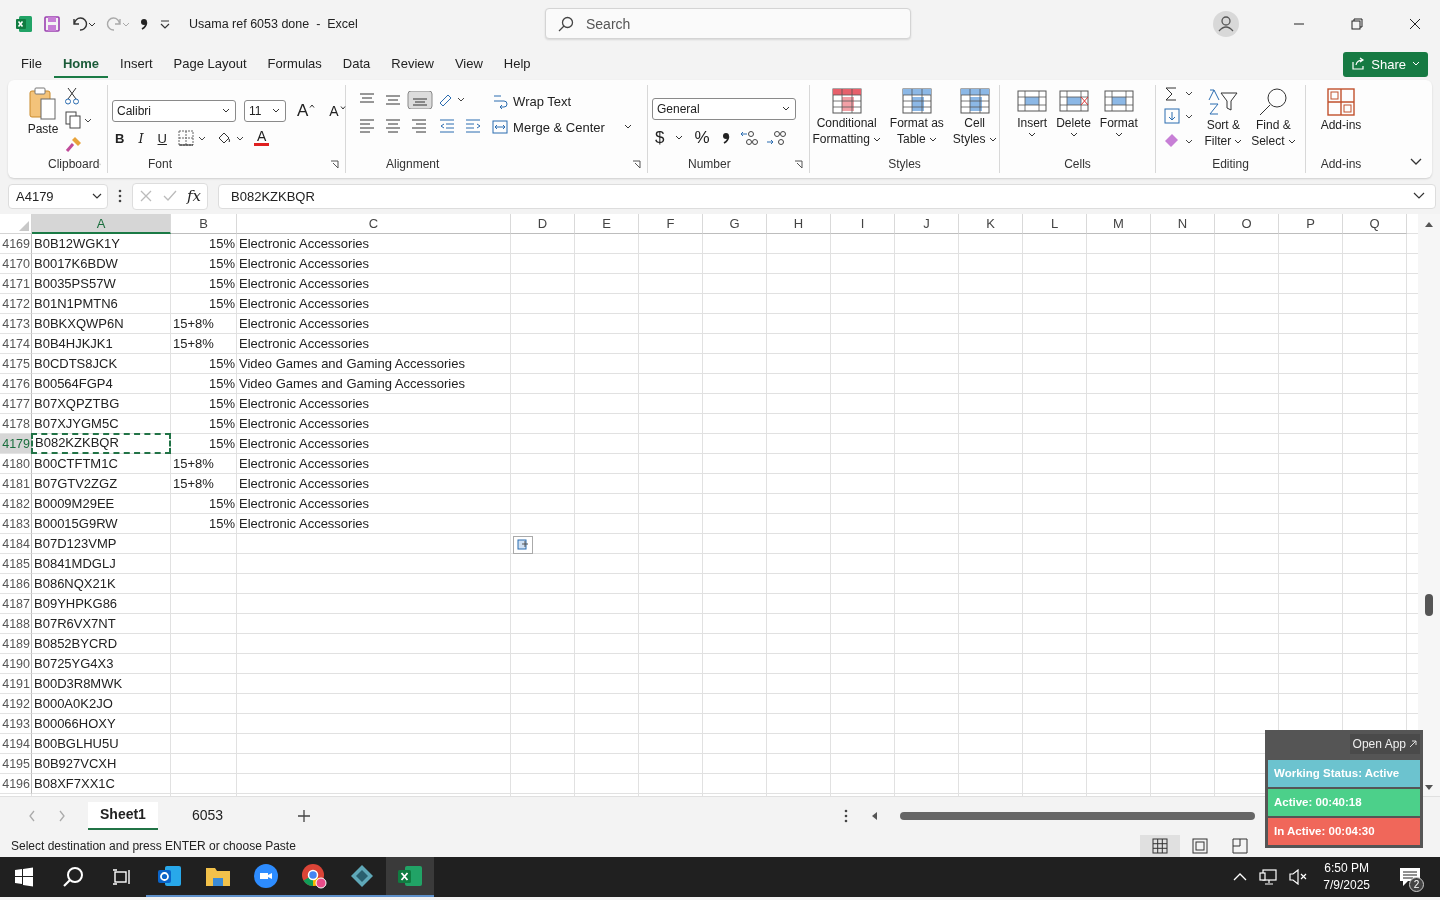 The width and height of the screenshot is (1440, 900). What do you see at coordinates (1298, 877) in the screenshot?
I see `muted-speaker-icon` at bounding box center [1298, 877].